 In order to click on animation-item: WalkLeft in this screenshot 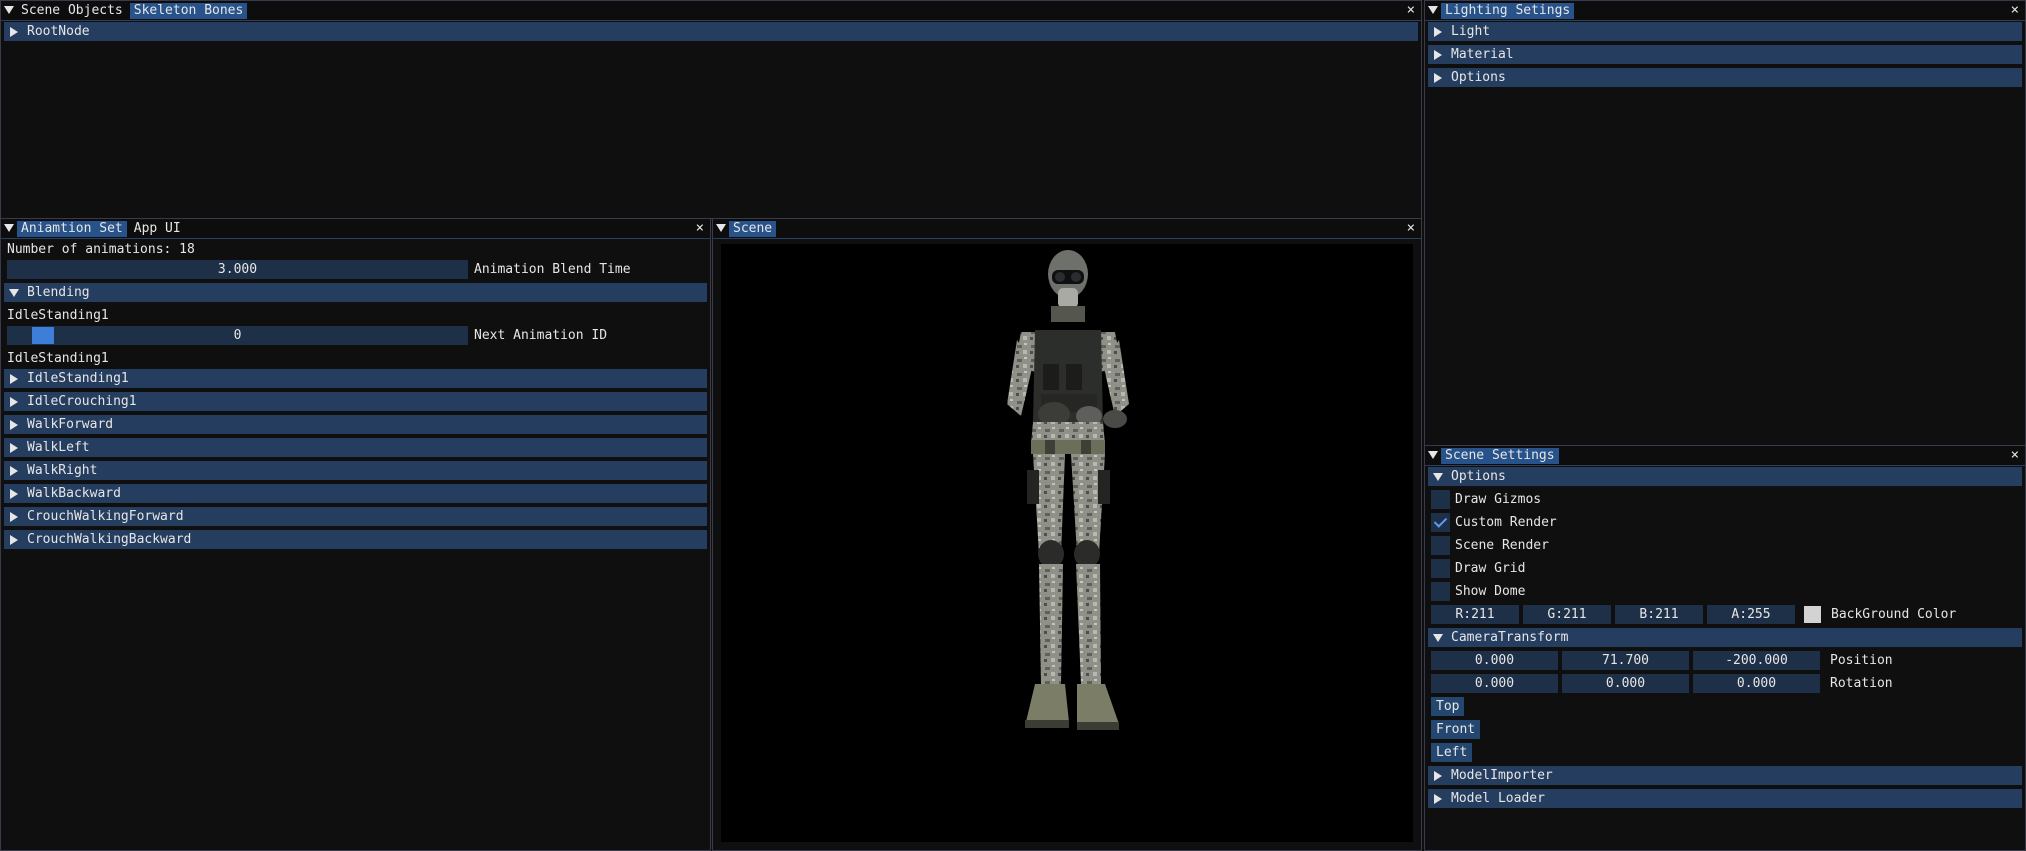, I will do `click(355, 447)`.